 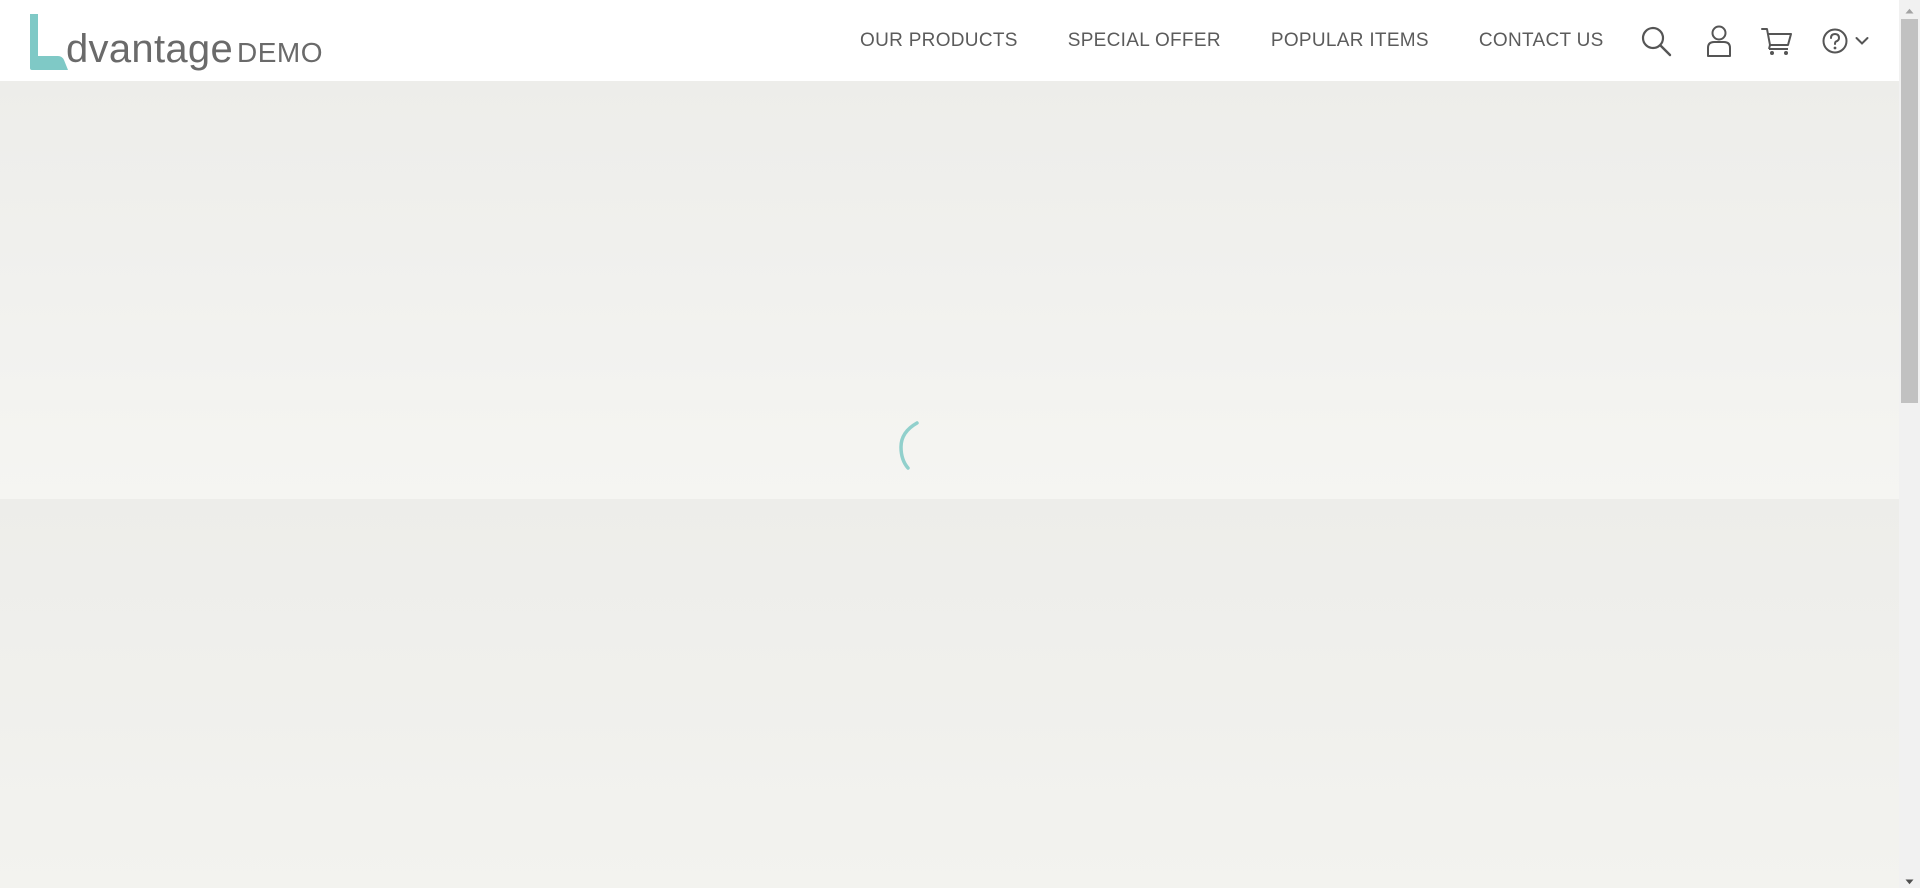 I want to click on scrollbar-thumb, so click(x=1909, y=211).